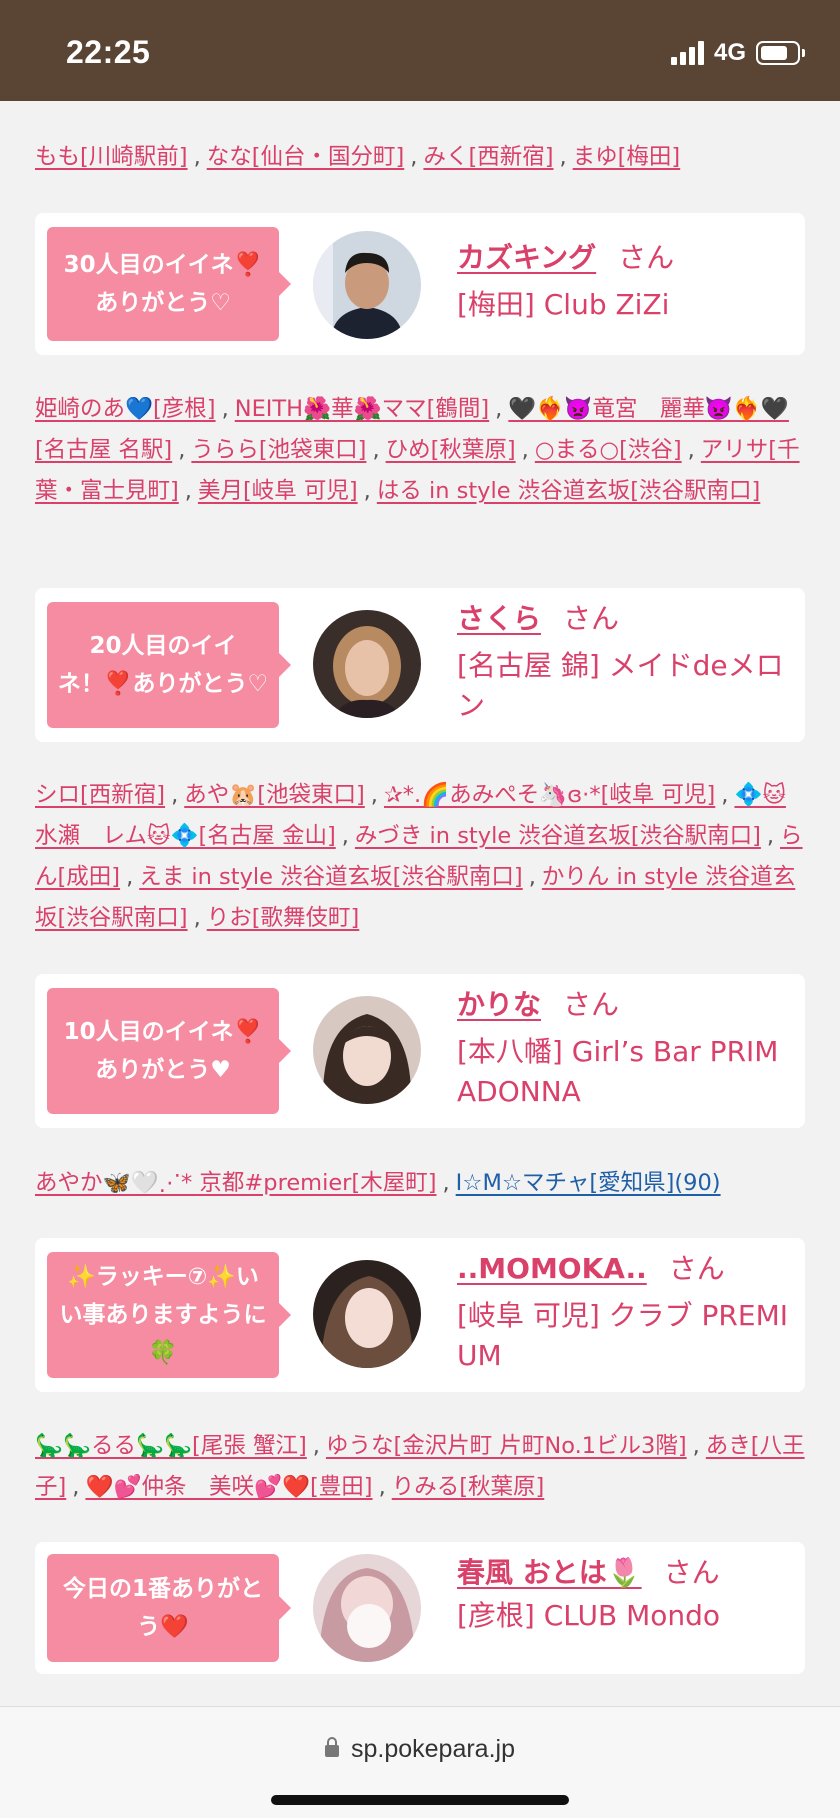  What do you see at coordinates (420, 50) in the screenshot?
I see `status-bar: 22:25 4G` at bounding box center [420, 50].